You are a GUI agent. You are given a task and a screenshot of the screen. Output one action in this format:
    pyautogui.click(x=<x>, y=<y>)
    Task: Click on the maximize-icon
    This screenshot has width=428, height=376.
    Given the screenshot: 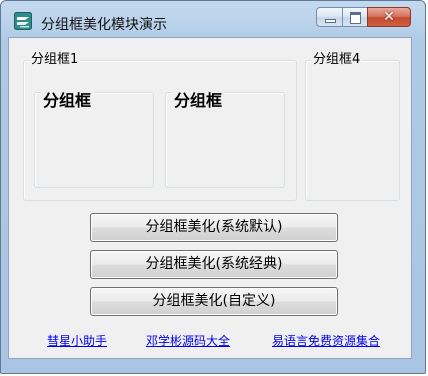 What is the action you would take?
    pyautogui.click(x=355, y=18)
    